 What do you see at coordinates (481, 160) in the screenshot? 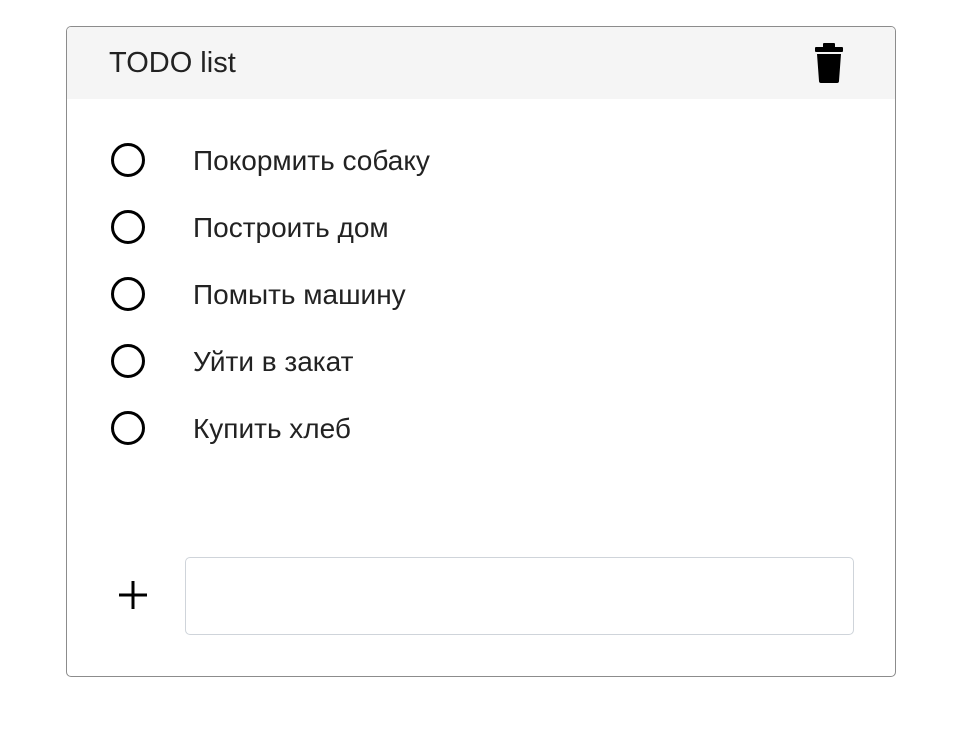
I see `todo-item: Покормить собаку` at bounding box center [481, 160].